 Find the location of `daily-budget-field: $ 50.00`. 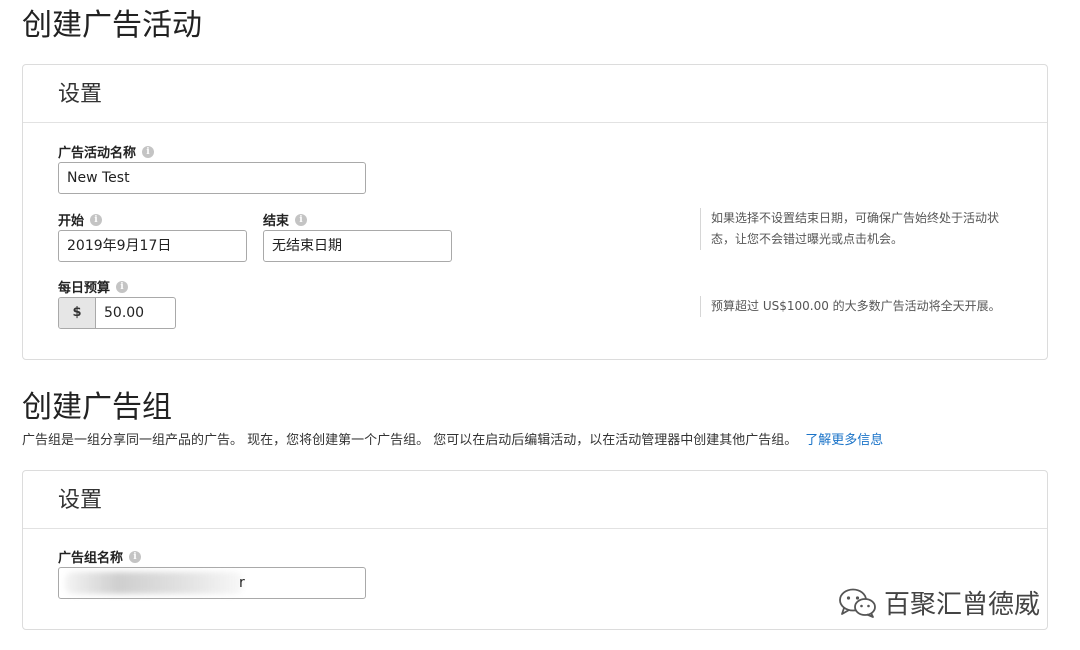

daily-budget-field: $ 50.00 is located at coordinates (117, 313).